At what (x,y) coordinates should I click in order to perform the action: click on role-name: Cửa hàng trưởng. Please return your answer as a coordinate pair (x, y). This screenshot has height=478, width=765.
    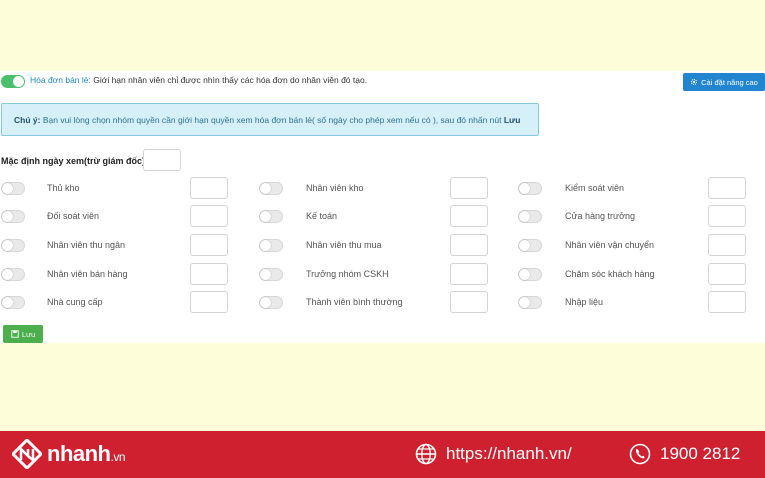
    Looking at the image, I should click on (600, 216).